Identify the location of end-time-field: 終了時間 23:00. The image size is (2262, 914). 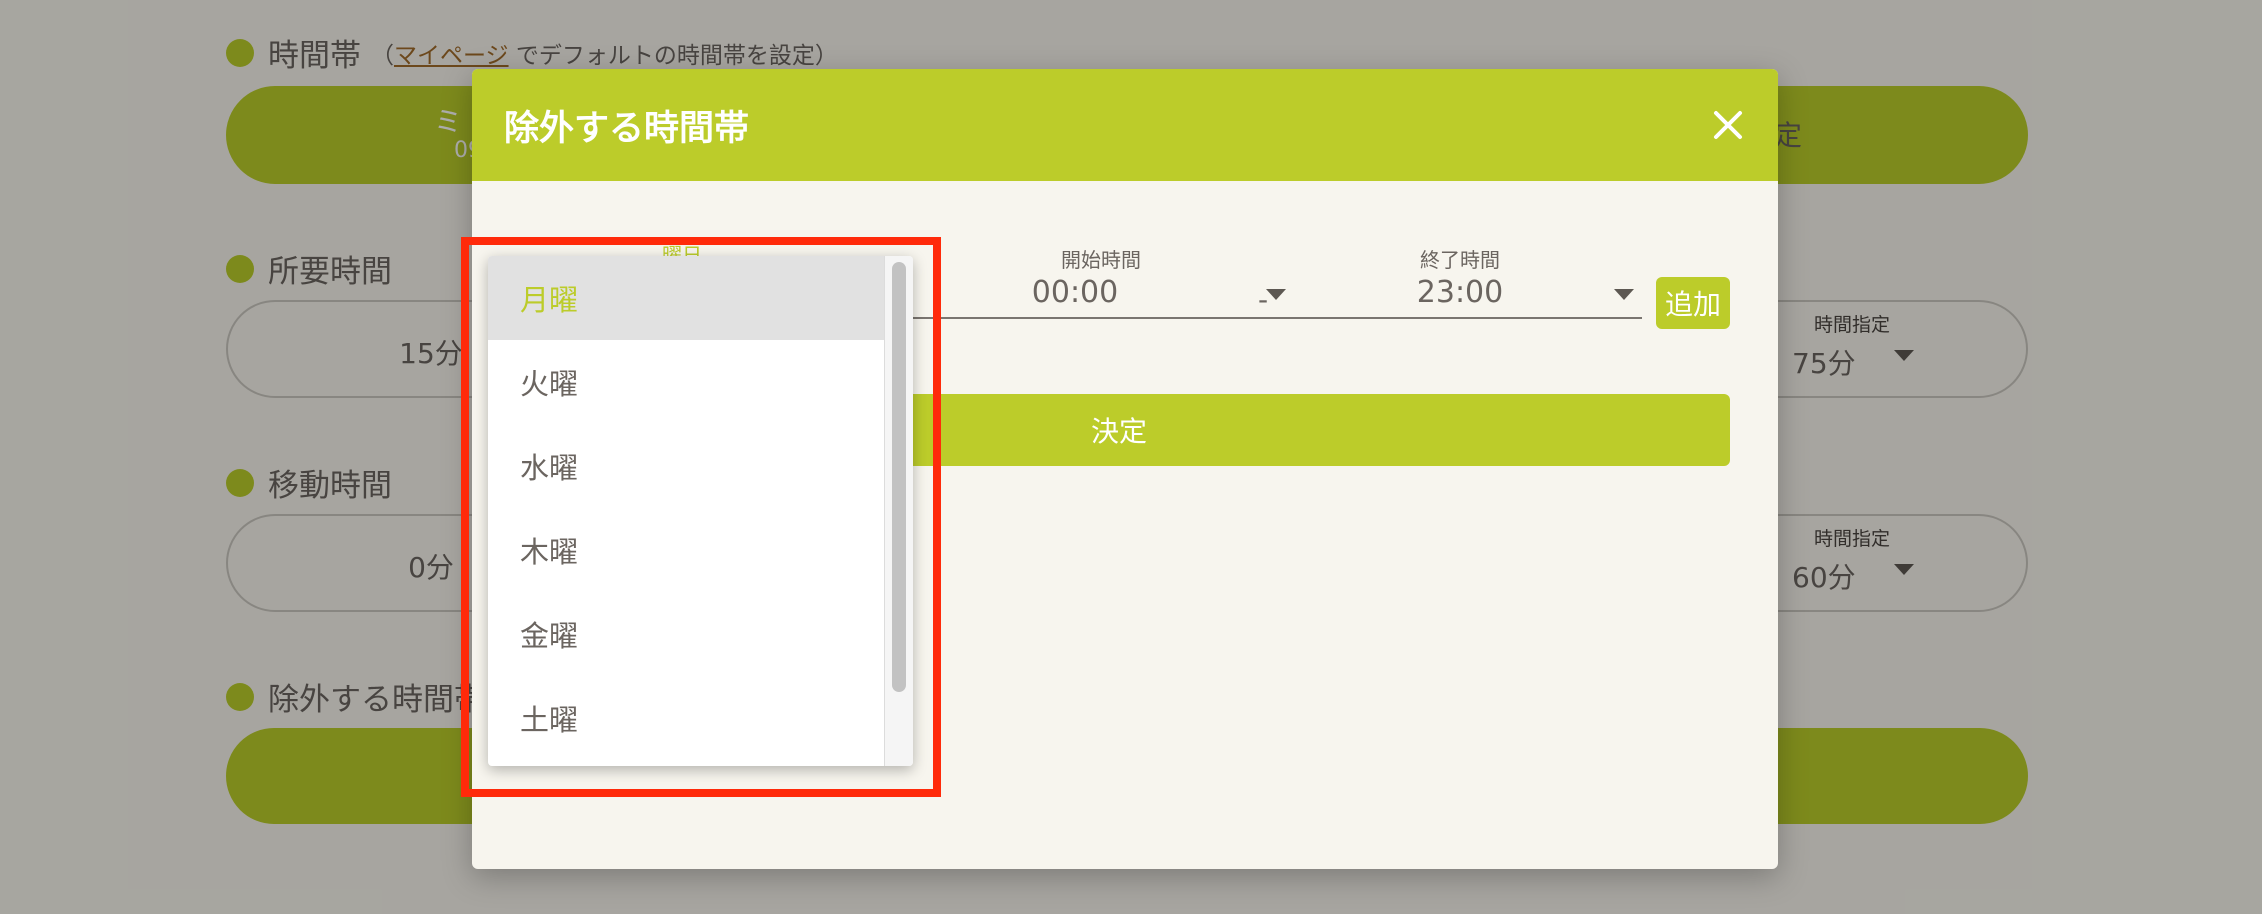
(1460, 284).